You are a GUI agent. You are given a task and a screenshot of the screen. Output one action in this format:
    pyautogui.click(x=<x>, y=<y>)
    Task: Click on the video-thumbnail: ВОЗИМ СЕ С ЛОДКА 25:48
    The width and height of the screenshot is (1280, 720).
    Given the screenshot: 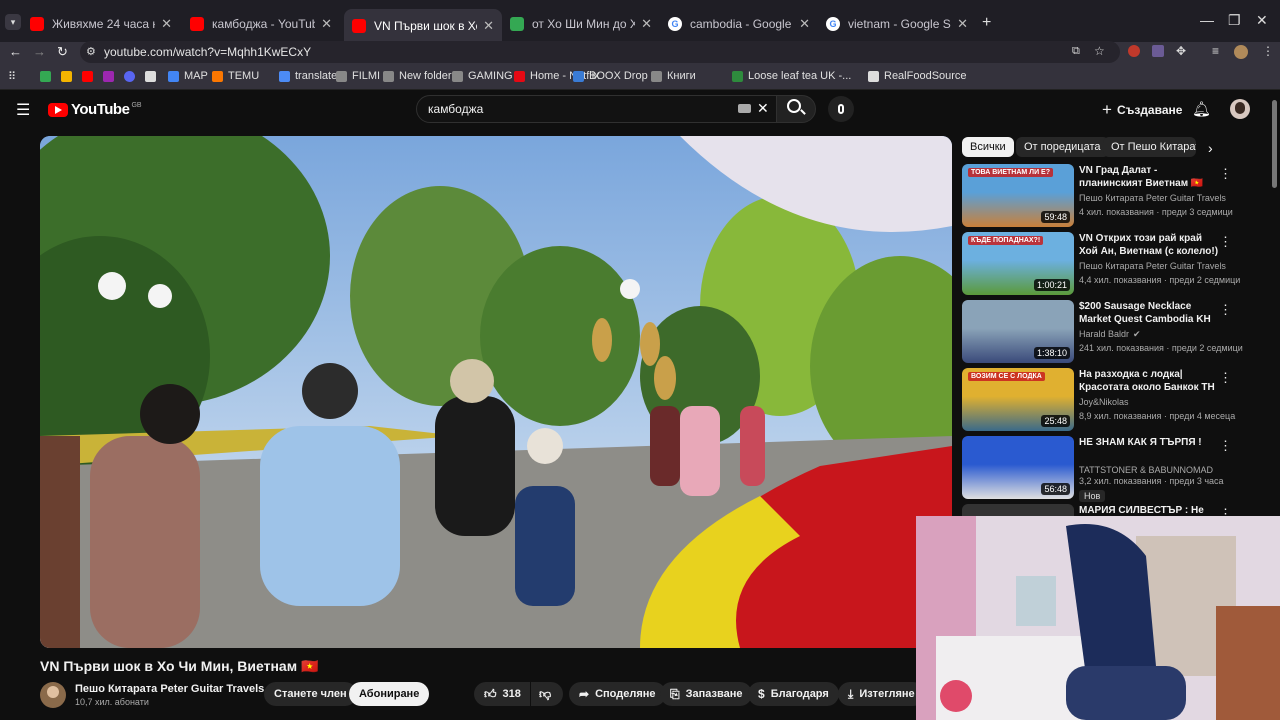 What is the action you would take?
    pyautogui.click(x=1018, y=399)
    